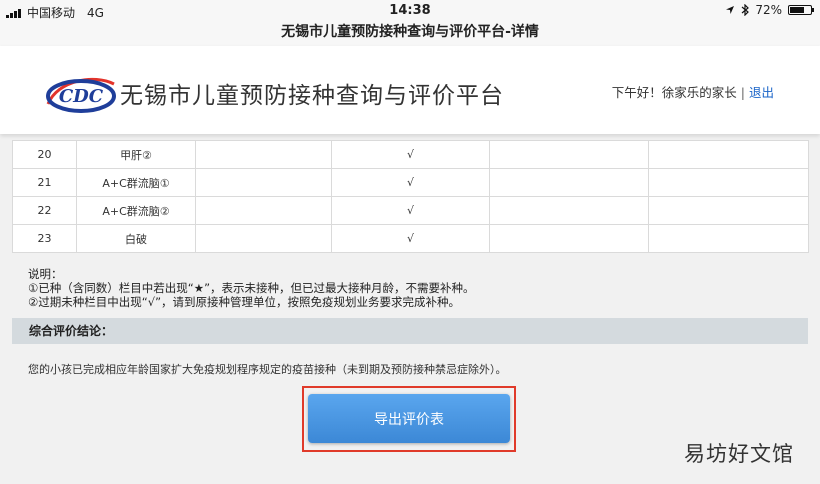 The height and width of the screenshot is (484, 820). I want to click on location-icon, so click(730, 10).